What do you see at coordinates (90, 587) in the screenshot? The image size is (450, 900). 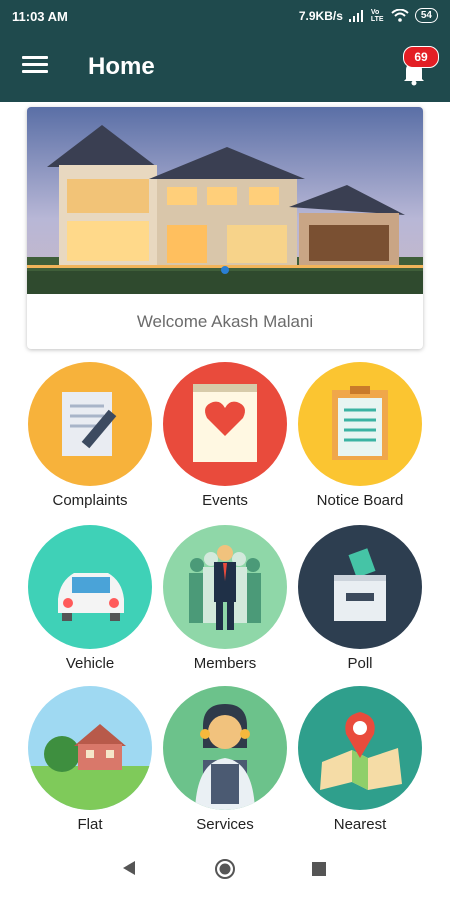 I see `vehicle-icon` at bounding box center [90, 587].